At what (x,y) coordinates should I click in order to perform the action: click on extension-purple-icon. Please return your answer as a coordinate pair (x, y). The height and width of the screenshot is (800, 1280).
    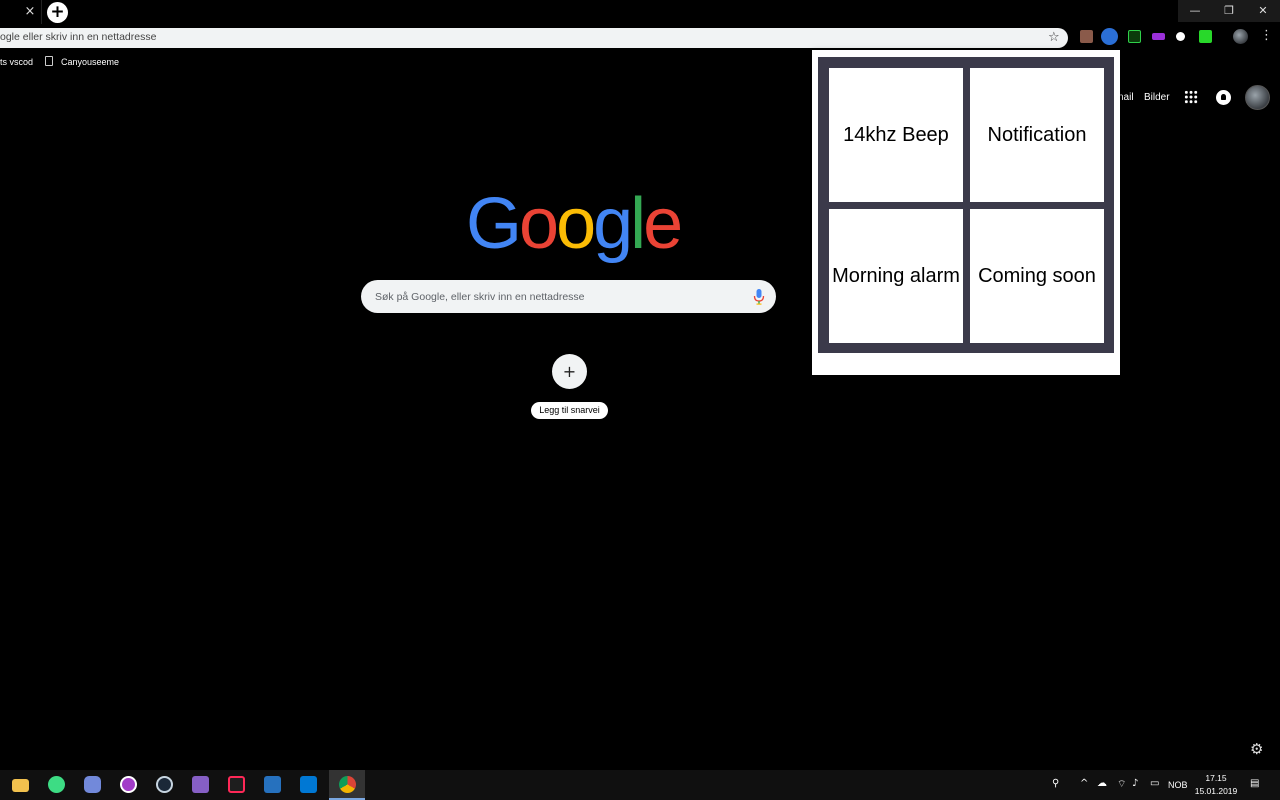
    Looking at the image, I should click on (1158, 36).